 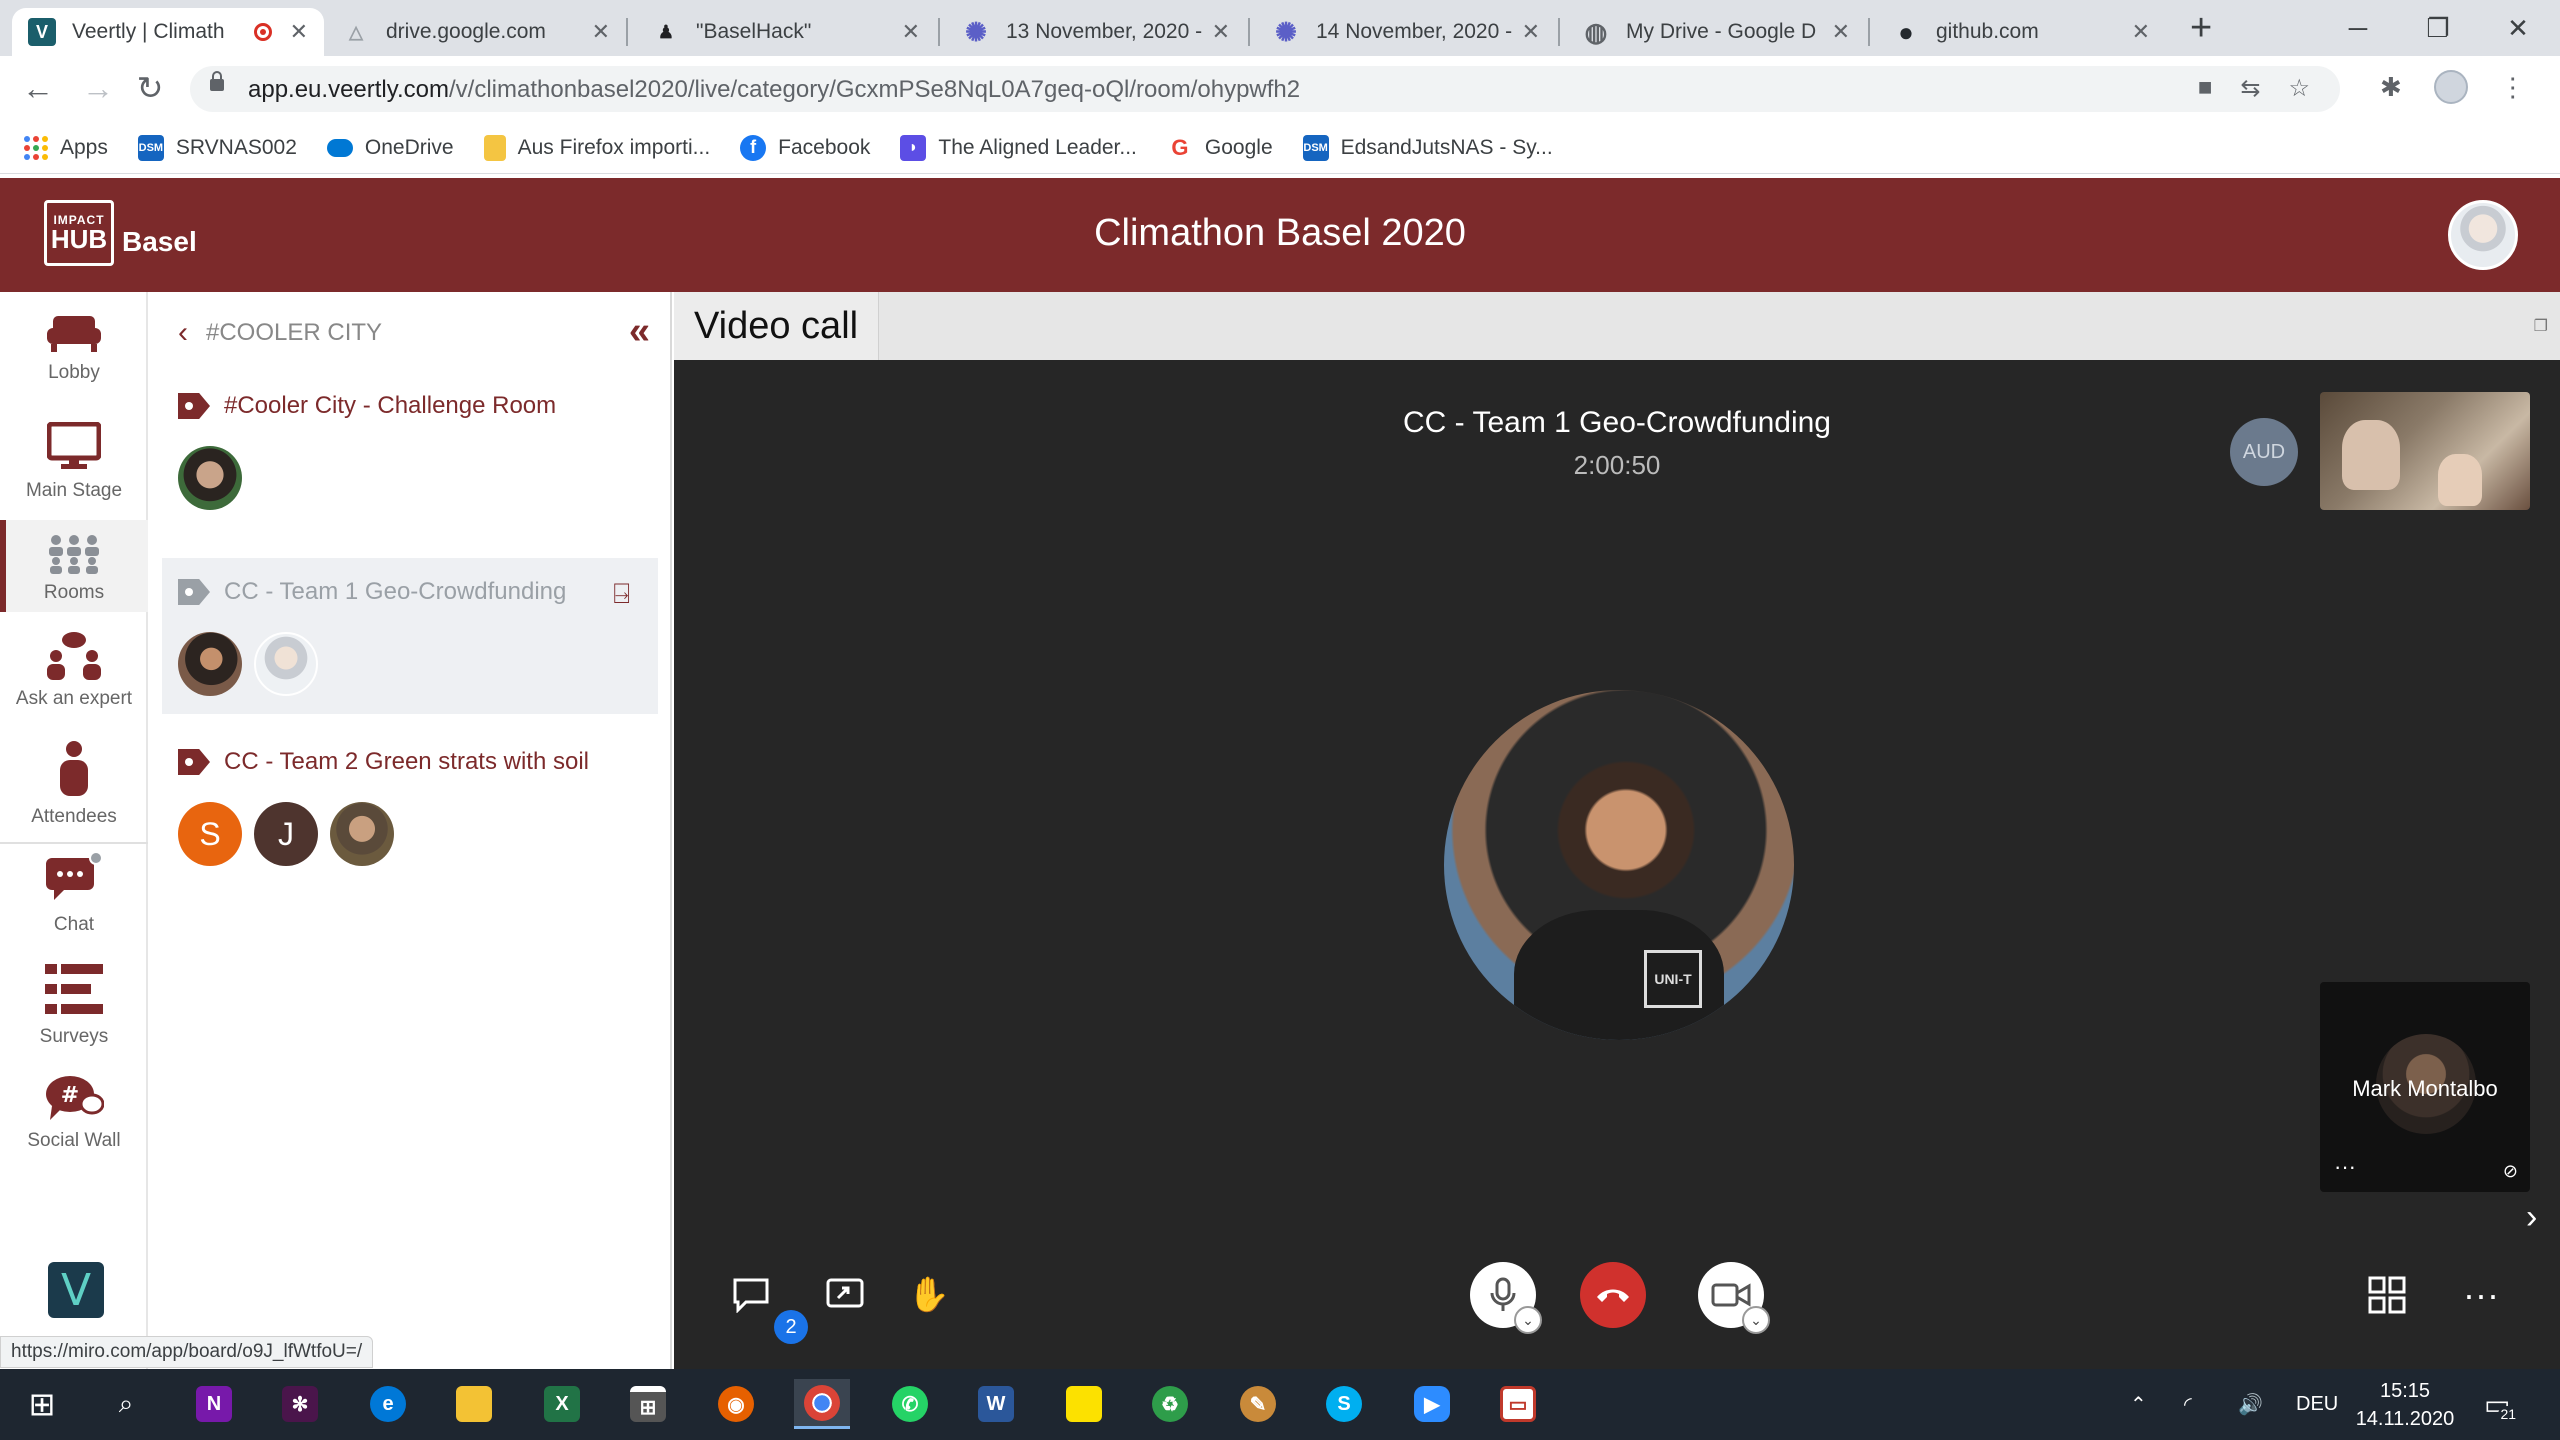 What do you see at coordinates (1506, 1298) in the screenshot?
I see `microphone-button: ⌄` at bounding box center [1506, 1298].